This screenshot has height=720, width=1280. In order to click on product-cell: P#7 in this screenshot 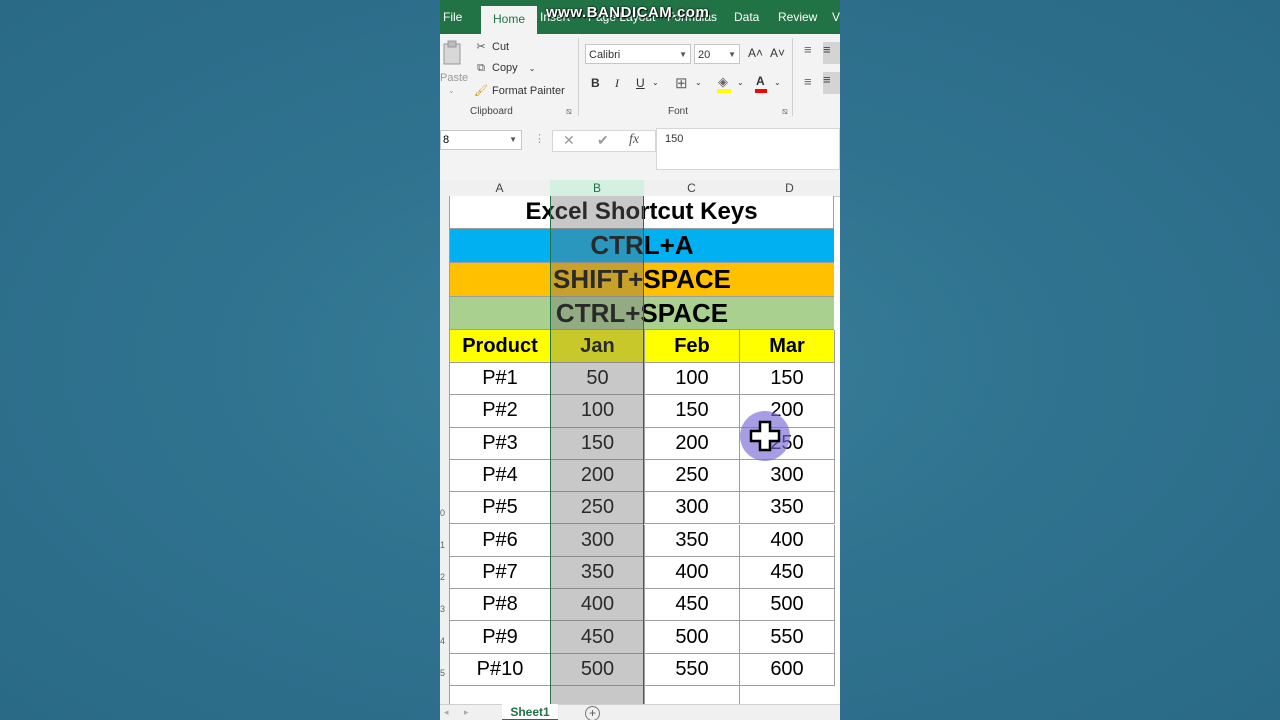, I will do `click(500, 573)`.